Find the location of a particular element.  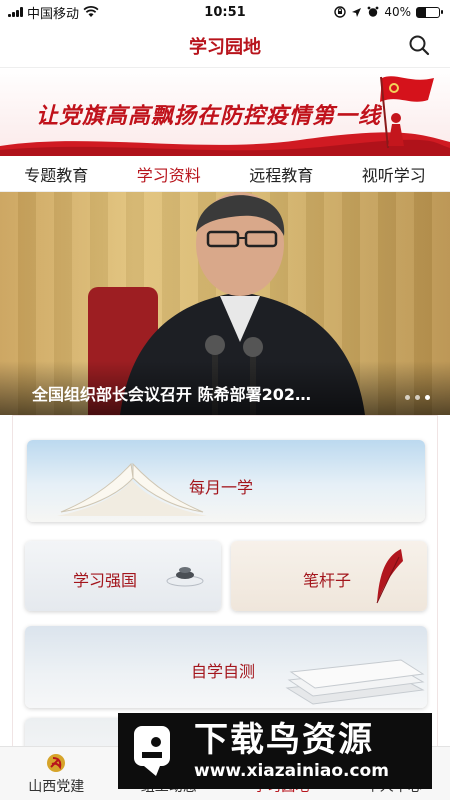

quill-icon is located at coordinates (389, 576).